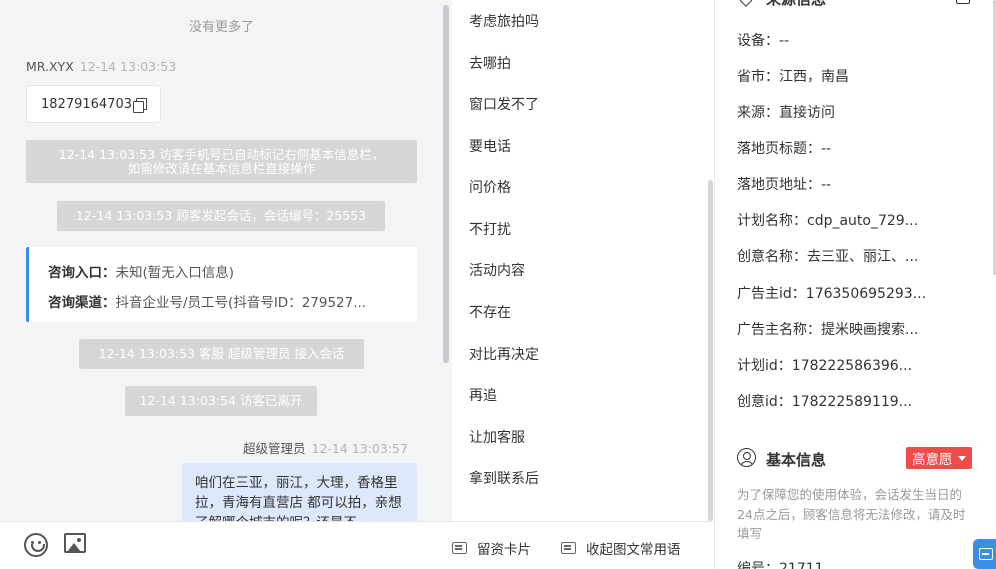 This screenshot has width=996, height=569. What do you see at coordinates (50, 66) in the screenshot?
I see `visitor-name: MR.XYX` at bounding box center [50, 66].